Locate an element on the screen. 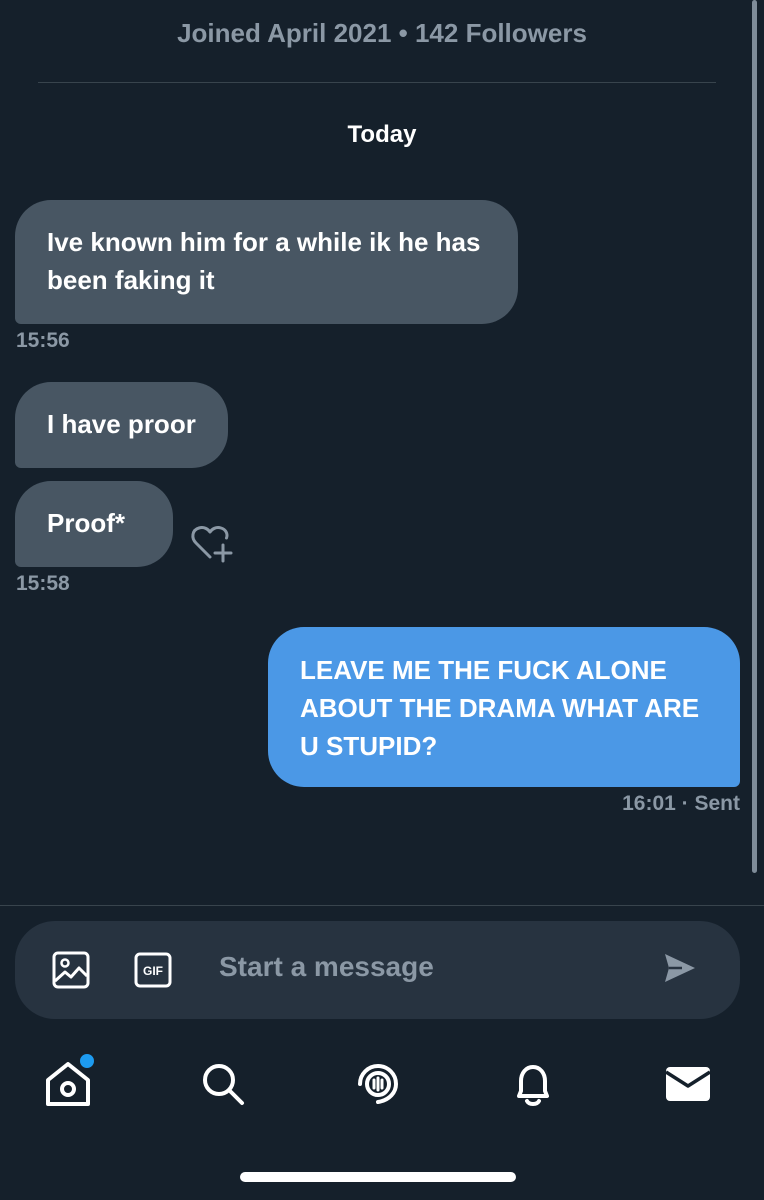 The image size is (764, 1200). message-timestamp: 15:56 is located at coordinates (43, 340).